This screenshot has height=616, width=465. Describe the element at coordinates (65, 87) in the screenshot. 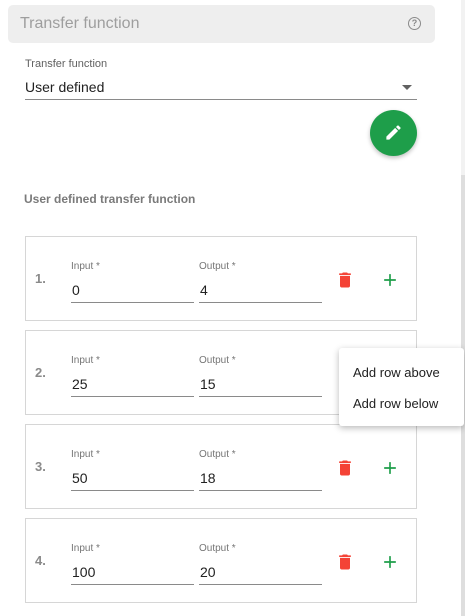

I see `transfer-function-select-value: User defined` at that location.